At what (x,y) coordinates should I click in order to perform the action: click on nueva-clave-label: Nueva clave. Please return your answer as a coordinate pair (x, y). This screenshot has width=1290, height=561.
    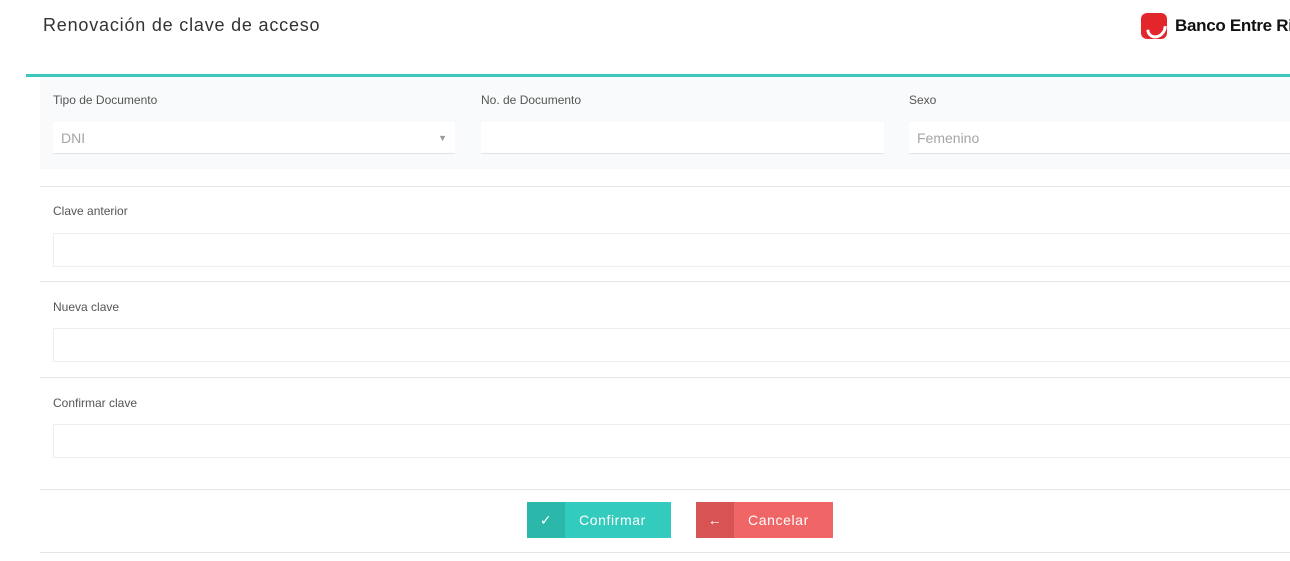
    Looking at the image, I should click on (86, 307).